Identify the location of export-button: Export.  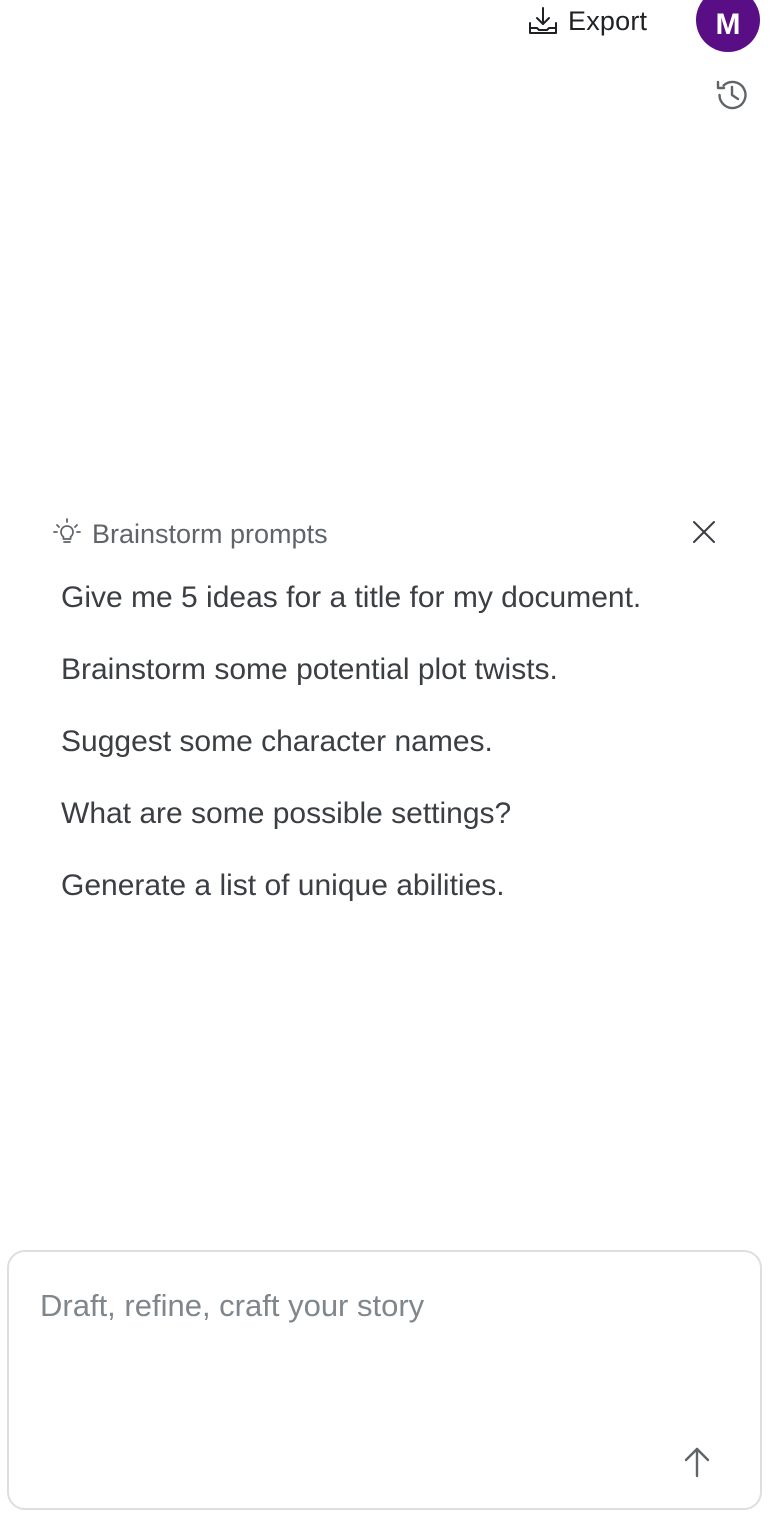
(586, 21).